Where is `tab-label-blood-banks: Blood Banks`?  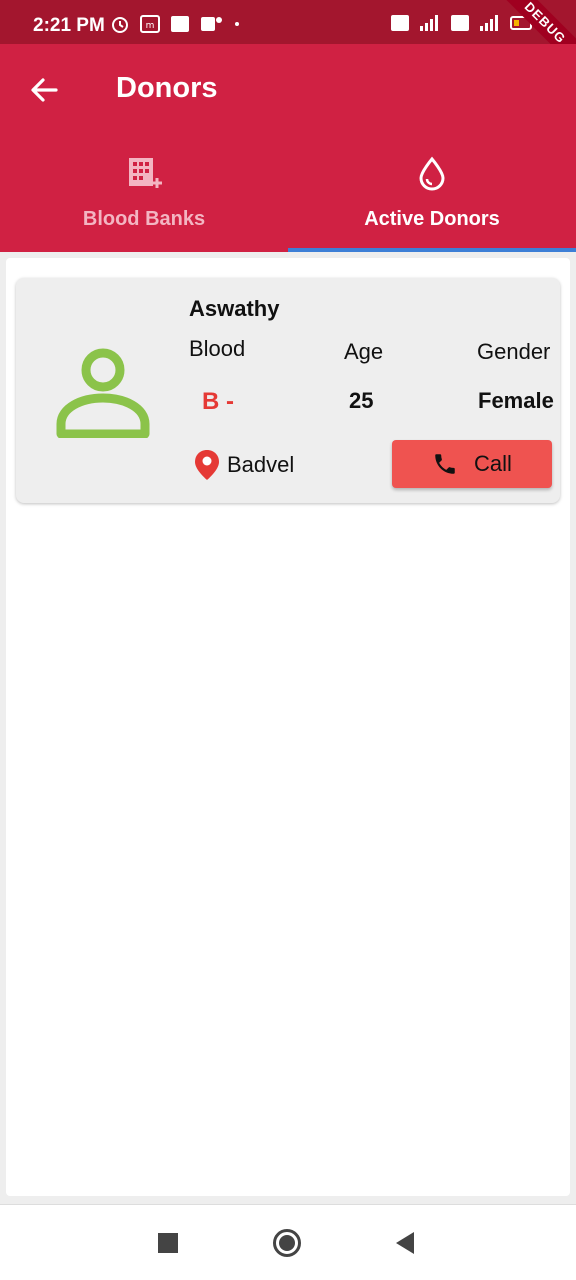
tab-label-blood-banks: Blood Banks is located at coordinates (144, 219).